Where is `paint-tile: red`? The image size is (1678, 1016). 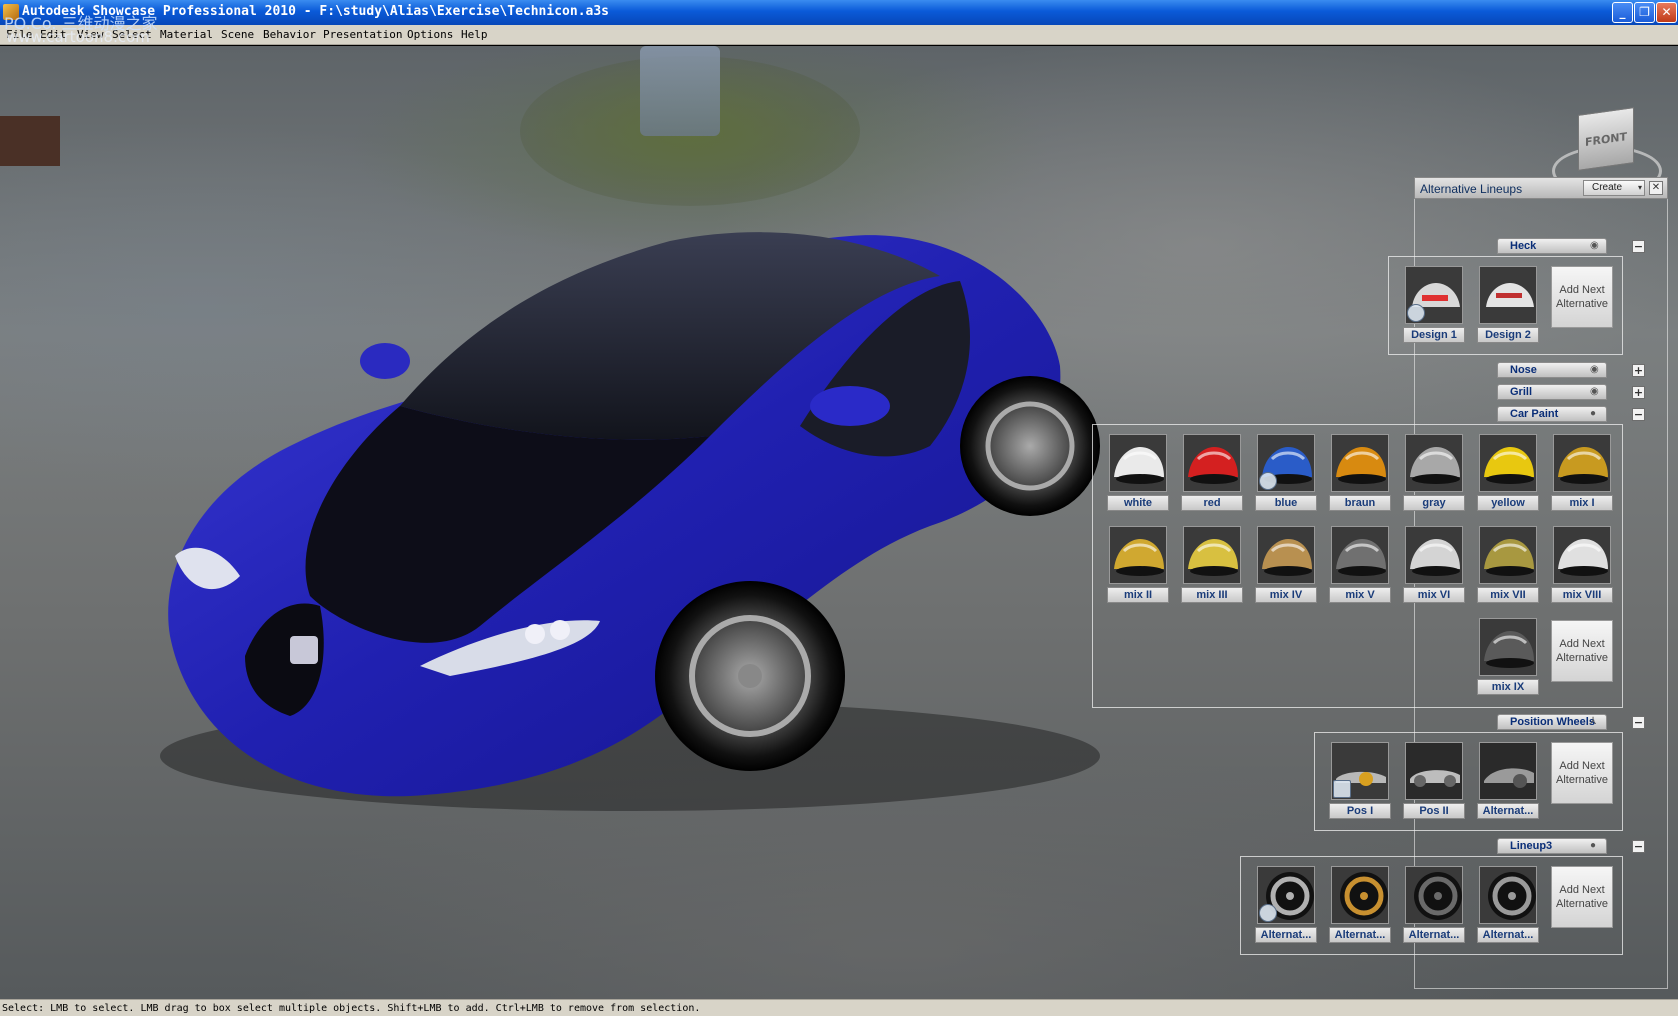
paint-tile: red is located at coordinates (1212, 473).